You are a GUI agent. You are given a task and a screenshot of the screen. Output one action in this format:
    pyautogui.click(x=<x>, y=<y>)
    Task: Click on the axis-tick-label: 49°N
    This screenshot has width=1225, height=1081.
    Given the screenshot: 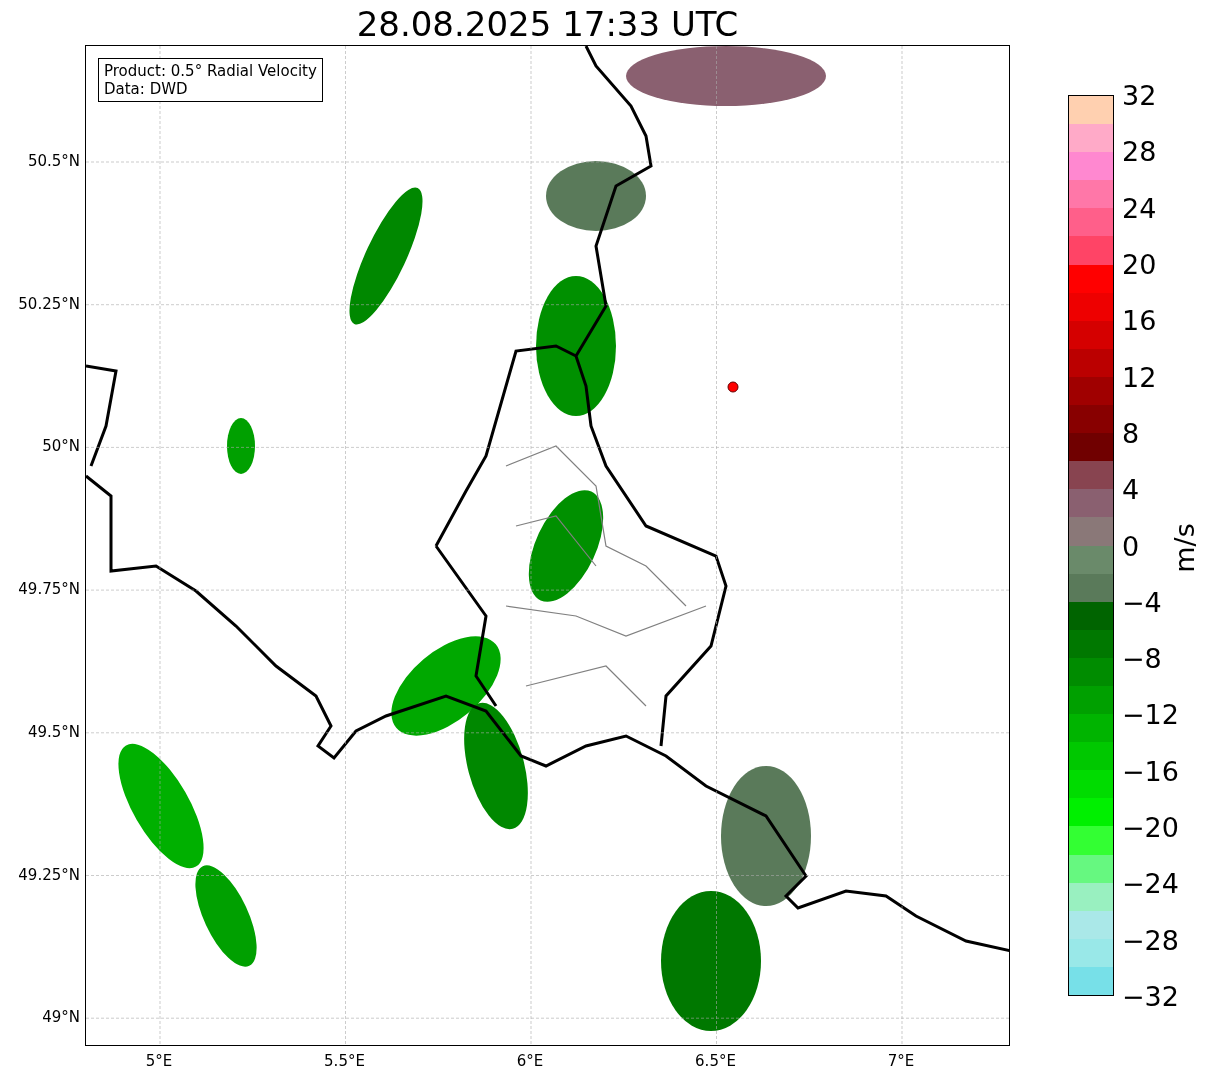 What is the action you would take?
    pyautogui.click(x=61, y=1017)
    